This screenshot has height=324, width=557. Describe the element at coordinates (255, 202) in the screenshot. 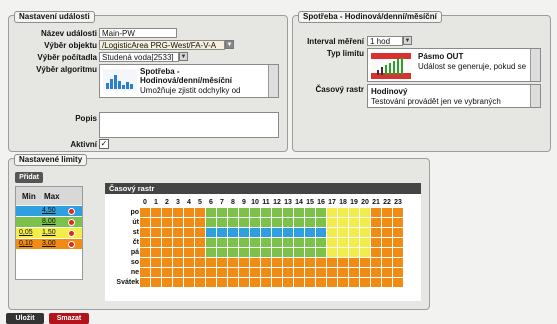

I see `hour-header: 10` at that location.